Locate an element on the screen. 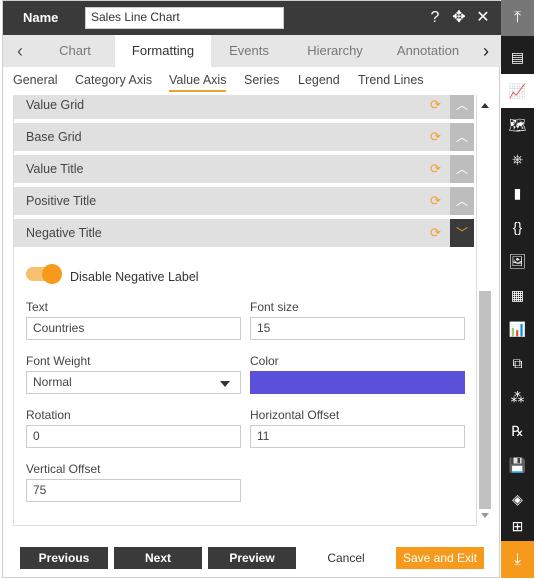  section-label: Value Grid is located at coordinates (55, 105).